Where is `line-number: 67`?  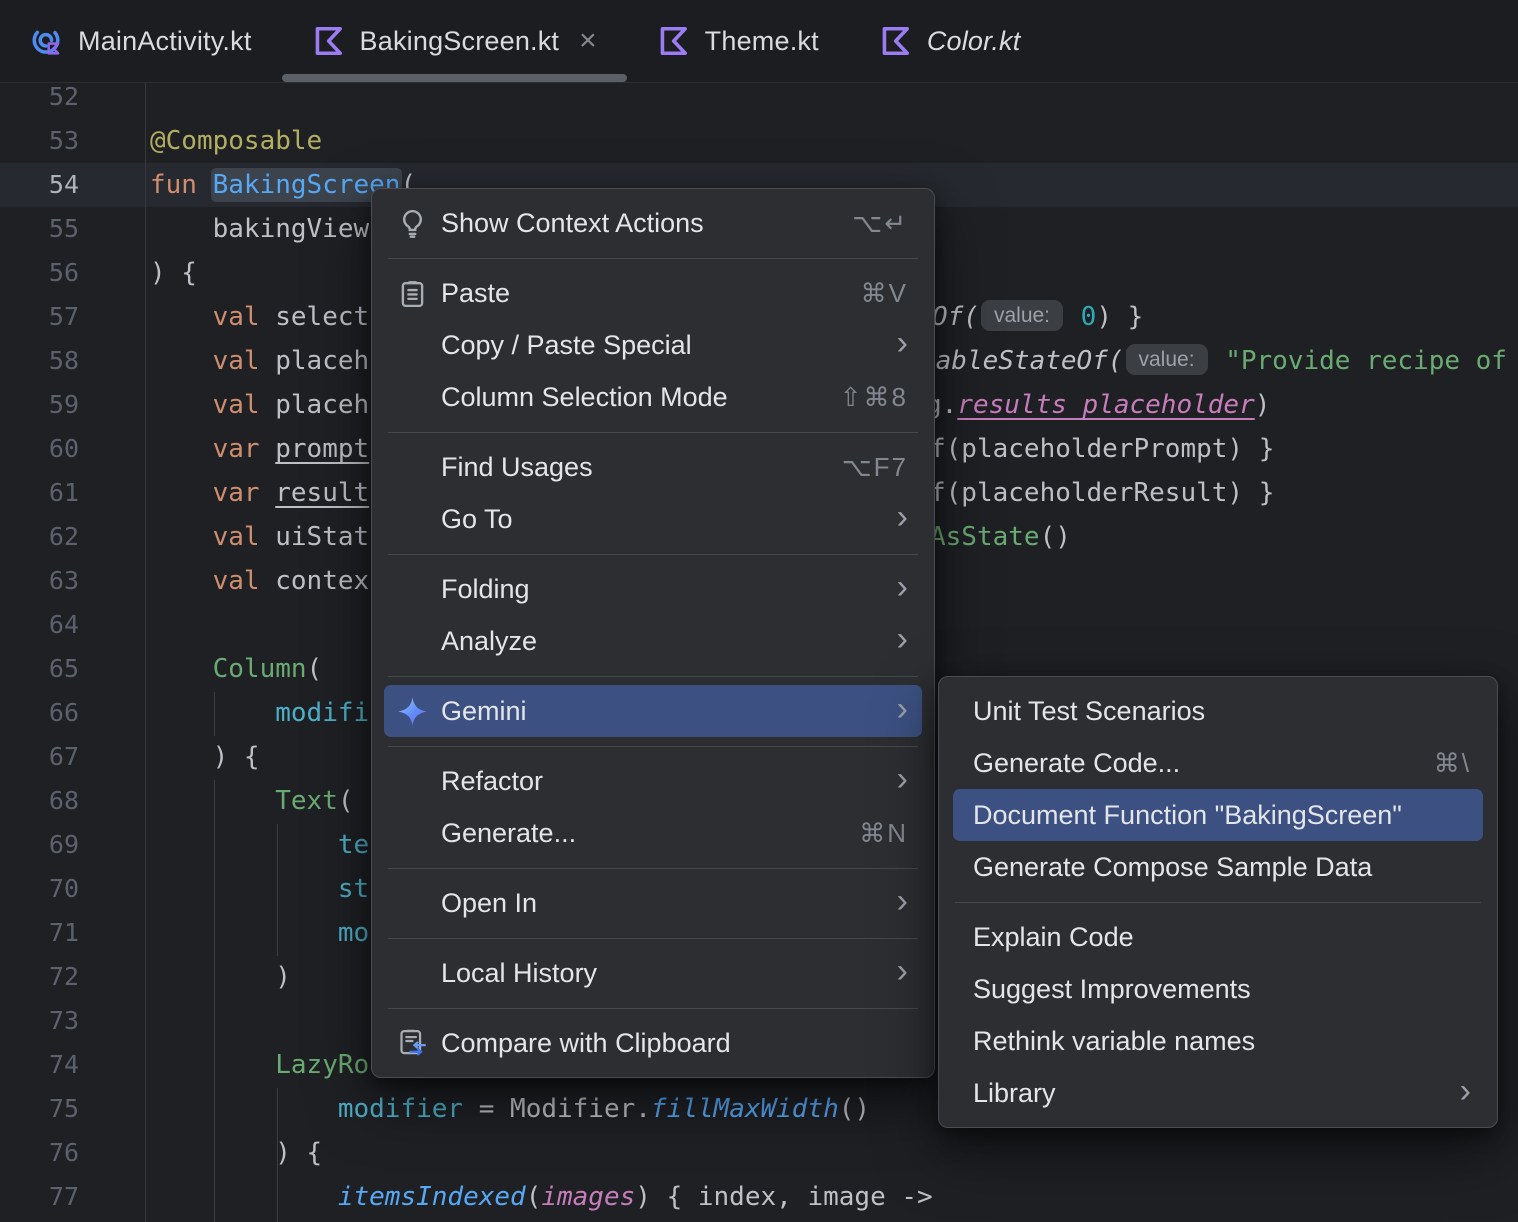
line-number: 67 is located at coordinates (63, 756).